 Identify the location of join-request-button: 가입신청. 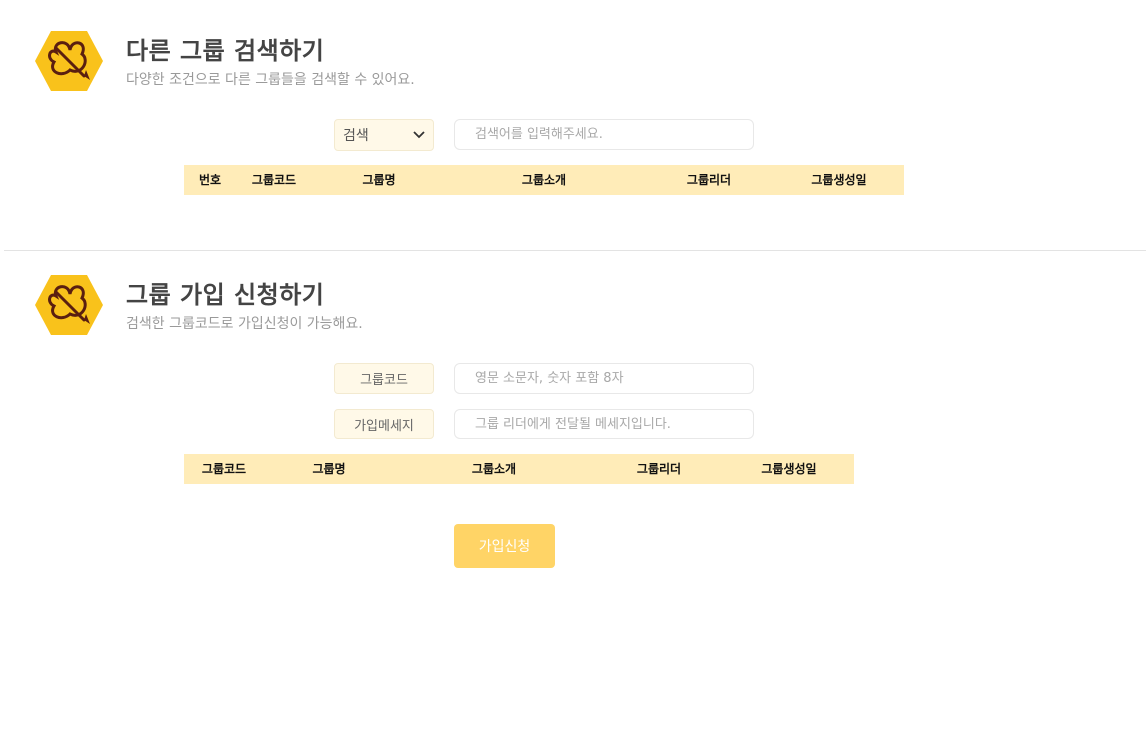
(504, 546).